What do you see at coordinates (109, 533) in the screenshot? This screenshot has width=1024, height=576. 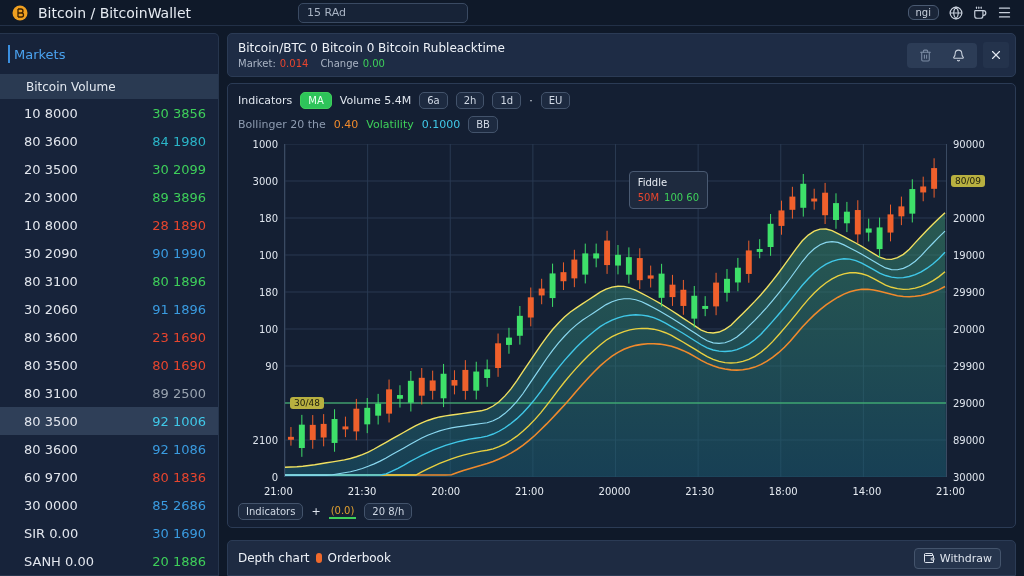 I see `market-row: SIR 0.00 30 1690` at bounding box center [109, 533].